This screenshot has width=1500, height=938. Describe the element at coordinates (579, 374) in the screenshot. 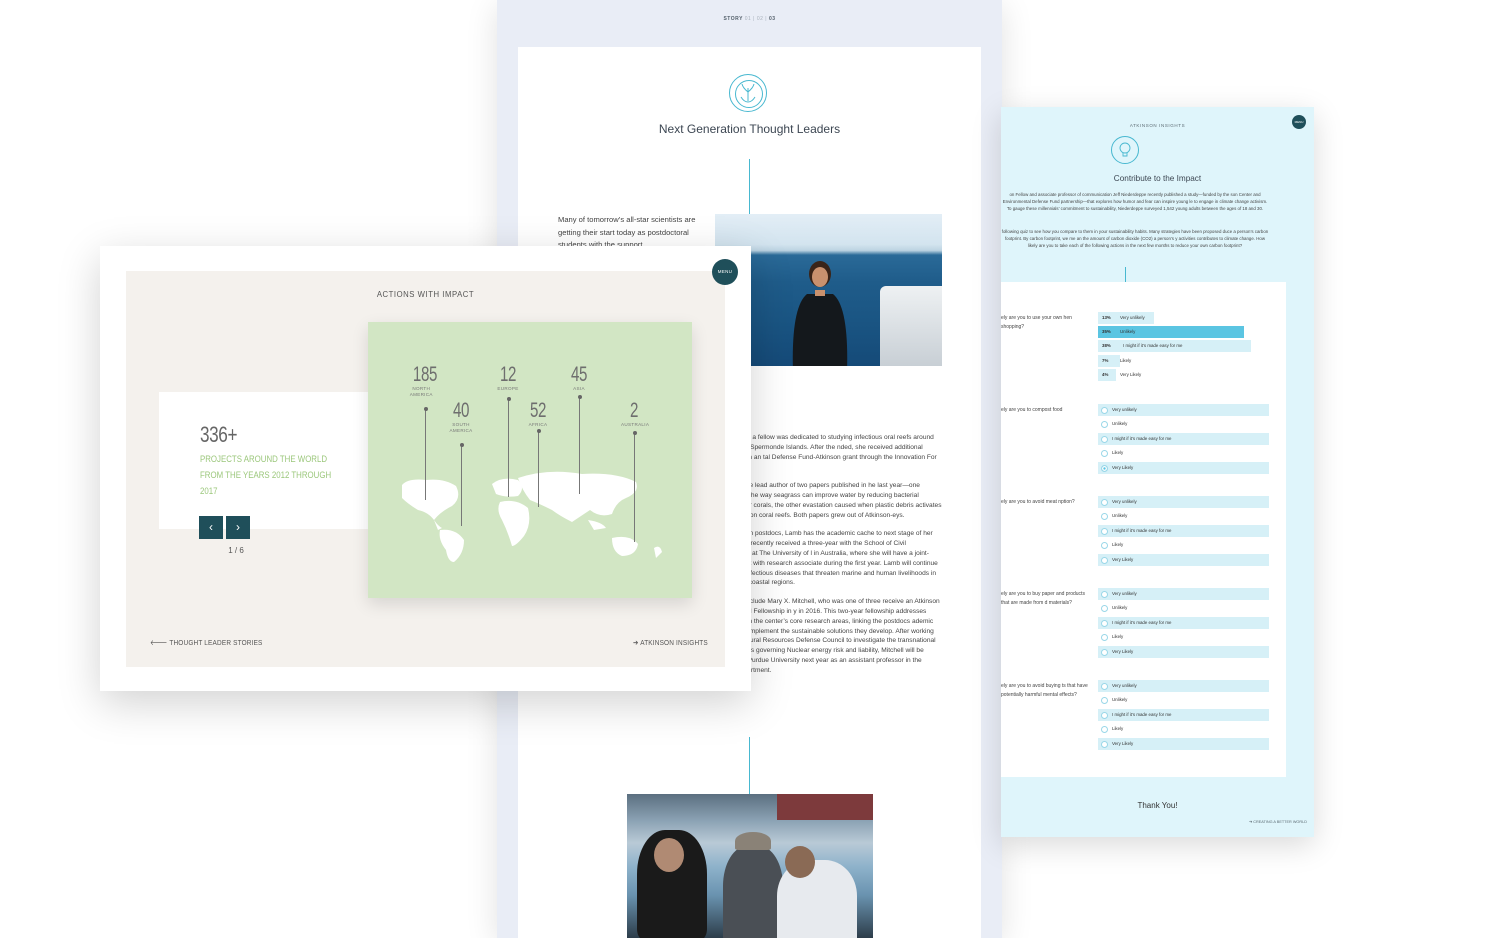

I see `region-count: 45` at that location.